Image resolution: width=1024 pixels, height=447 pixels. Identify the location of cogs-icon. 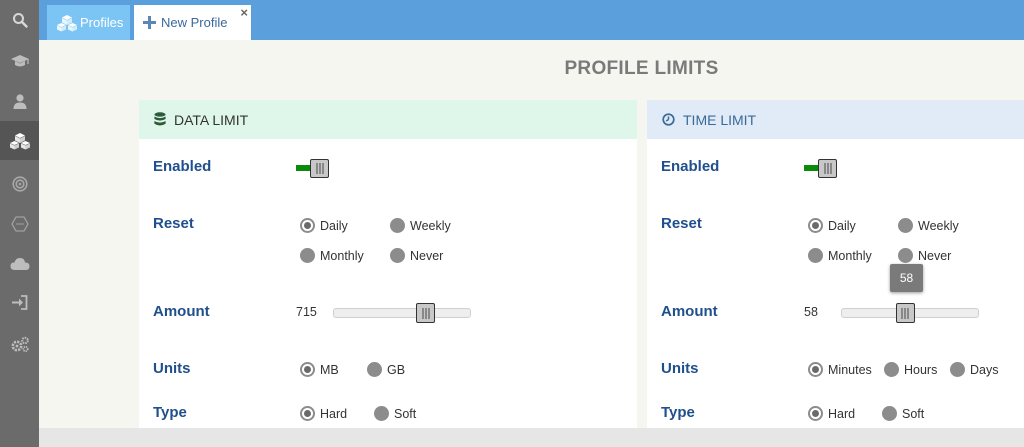
(20, 344).